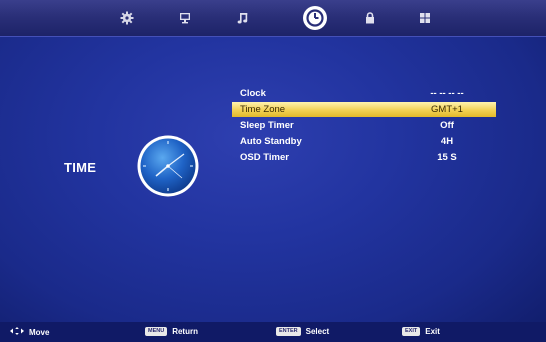  I want to click on music-note-icon, so click(243, 18).